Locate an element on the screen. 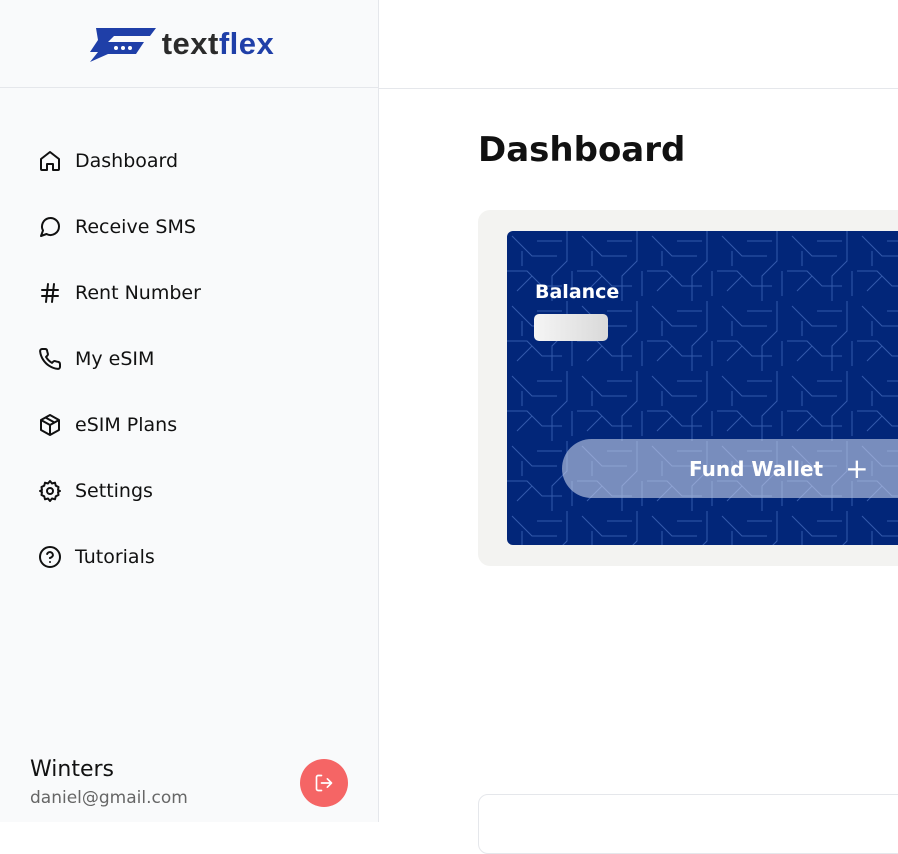  logo-text: textflex is located at coordinates (218, 43).